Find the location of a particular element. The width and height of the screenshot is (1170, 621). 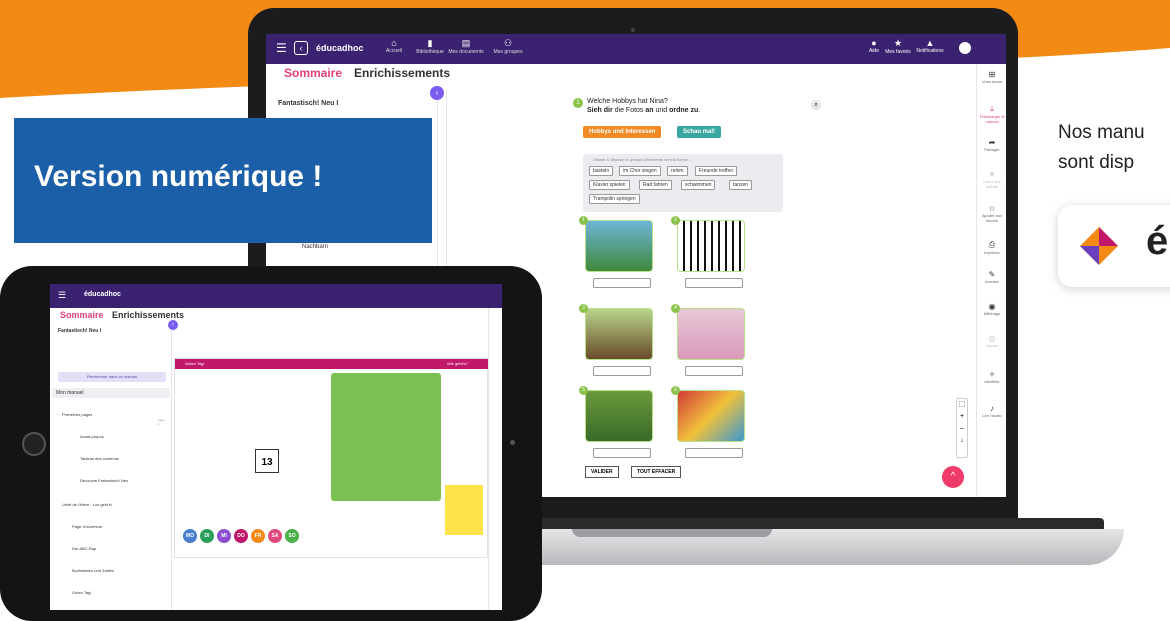

header-notifications: ▲ Notifications is located at coordinates (930, 46).